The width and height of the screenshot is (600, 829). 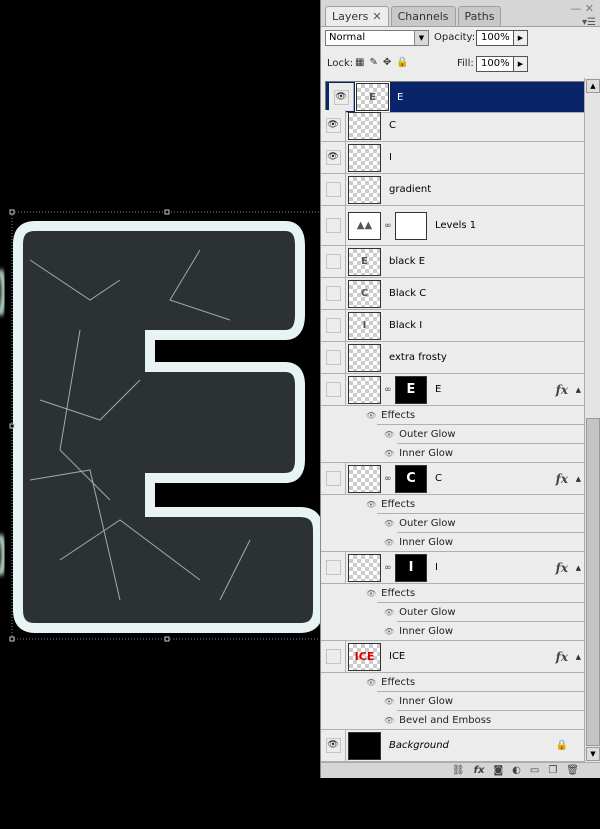 What do you see at coordinates (423, 16) in the screenshot?
I see `tab-channels: Channels` at bounding box center [423, 16].